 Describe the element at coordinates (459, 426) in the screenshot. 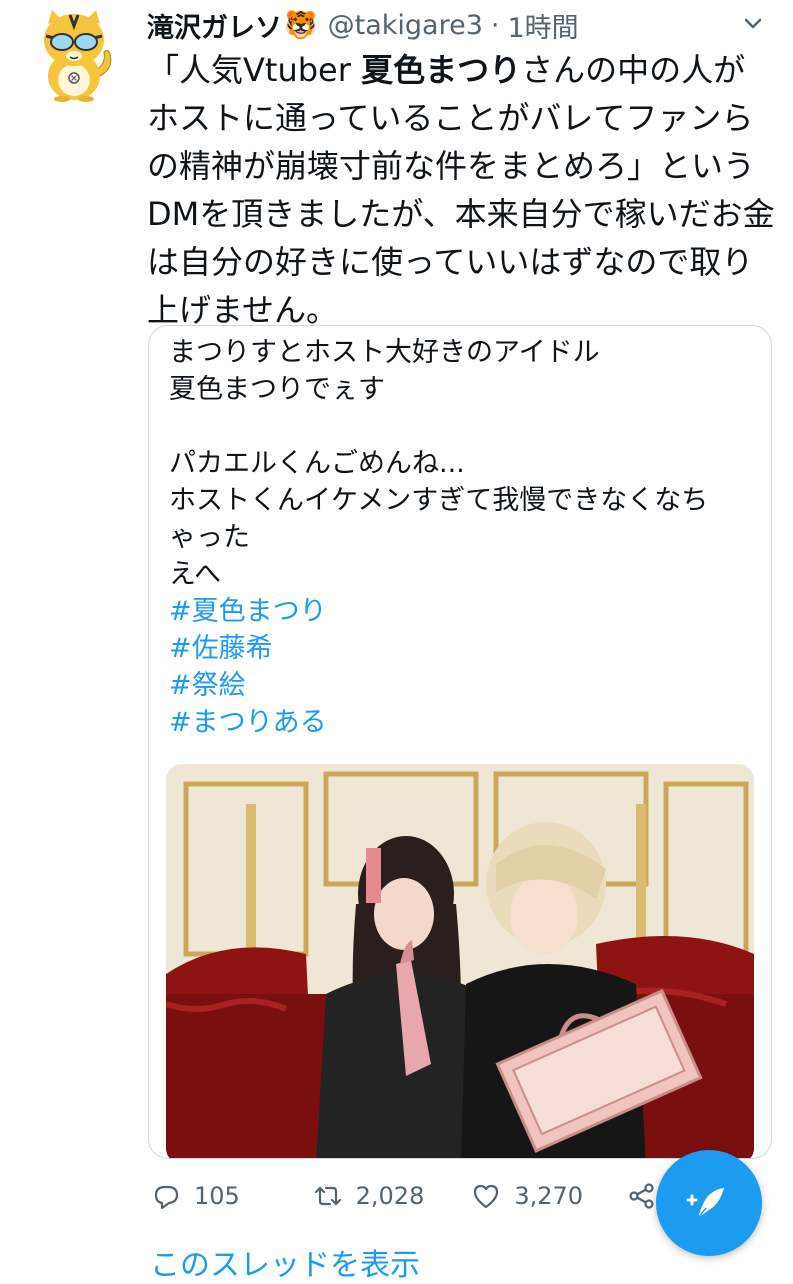

I see `quote-line` at that location.